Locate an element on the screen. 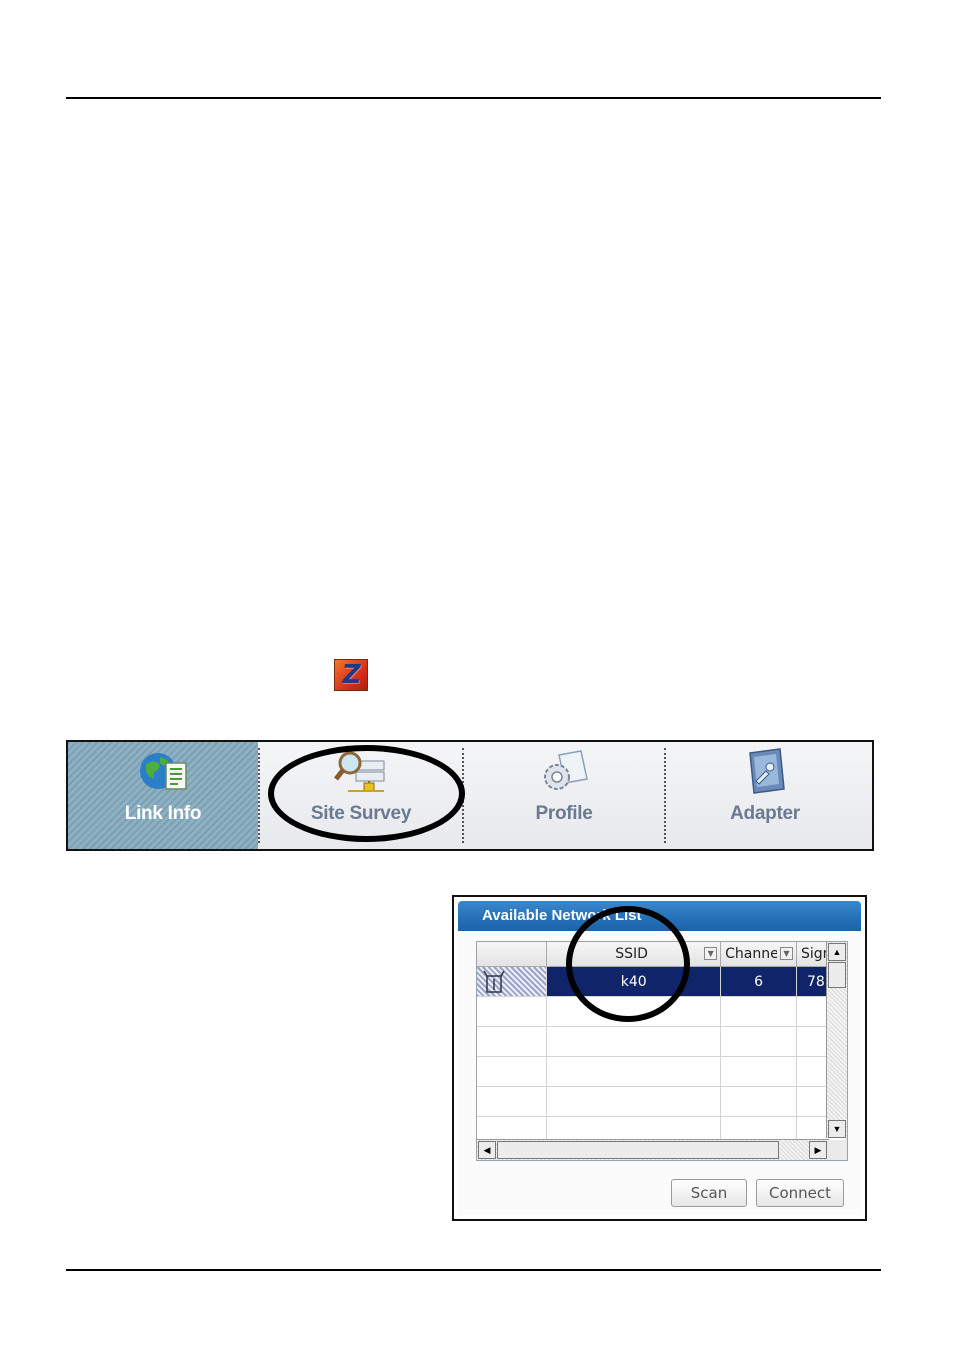 This screenshot has width=954, height=1361. access-point-icon is located at coordinates (512, 981).